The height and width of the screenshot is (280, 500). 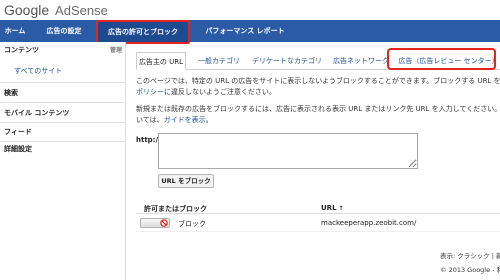 I want to click on guide-link: ガイドを表示, so click(x=185, y=120).